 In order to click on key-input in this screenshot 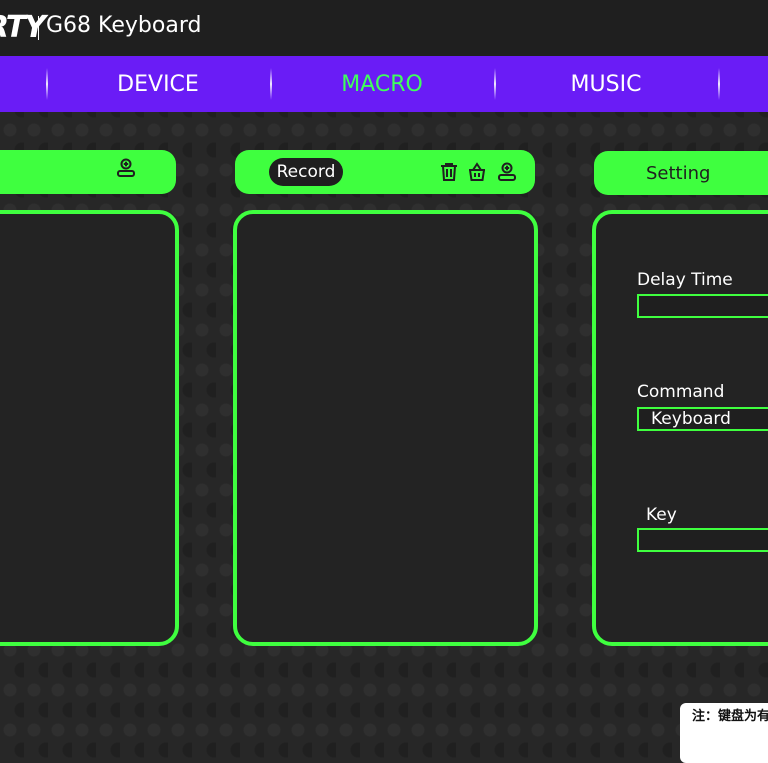, I will do `click(702, 540)`.